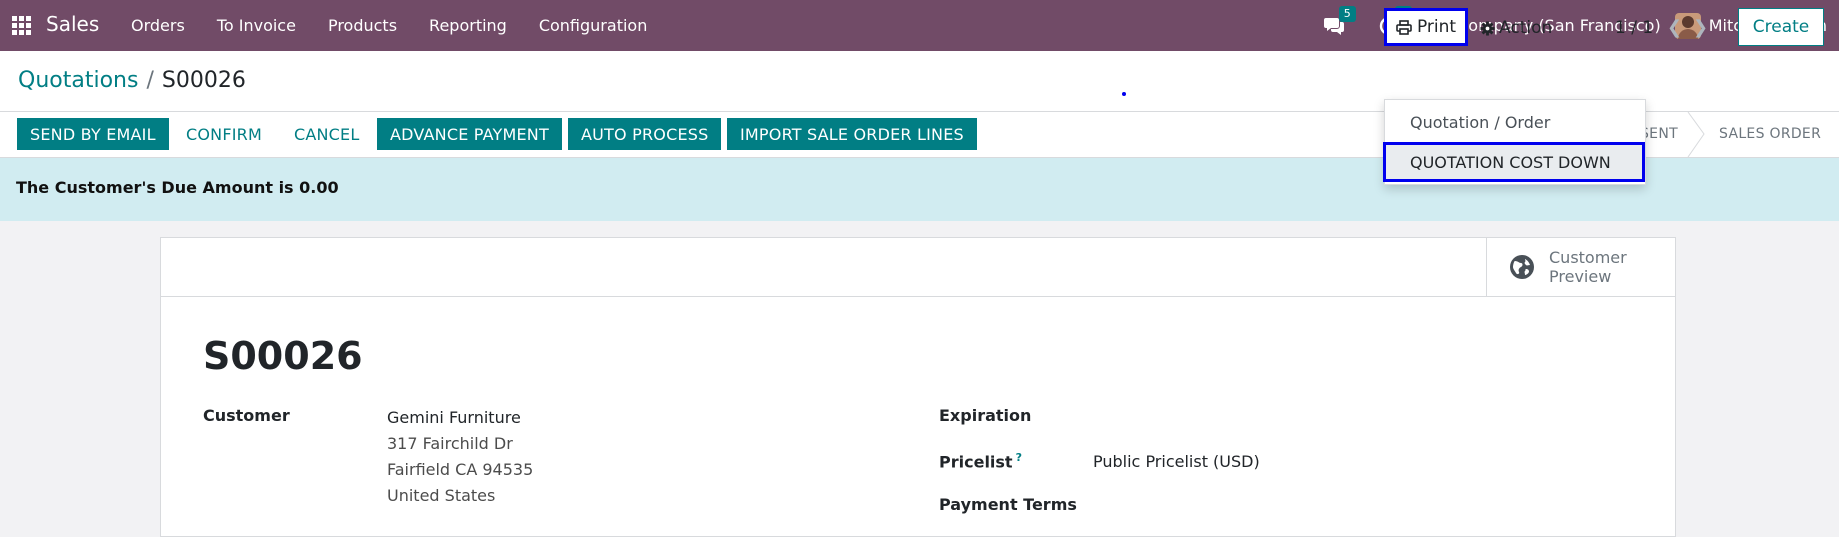 The image size is (1839, 537). Describe the element at coordinates (468, 25) in the screenshot. I see `menu-reporting: Reporting` at that location.